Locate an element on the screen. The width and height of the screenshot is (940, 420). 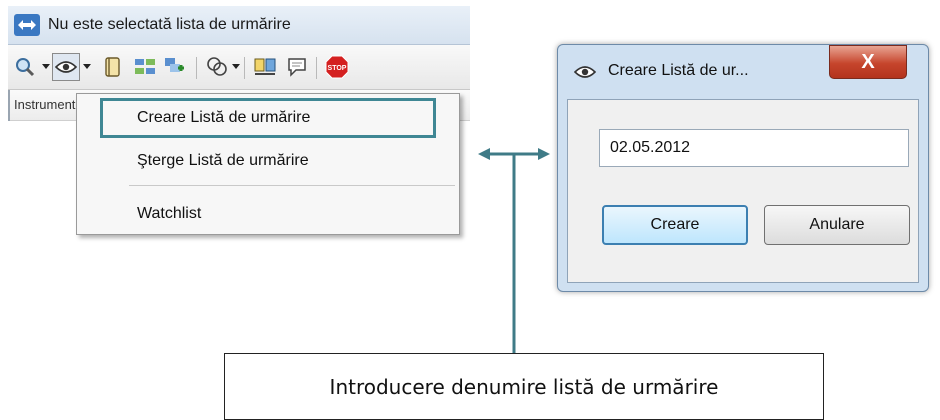
arrowhead-left is located at coordinates (484, 154).